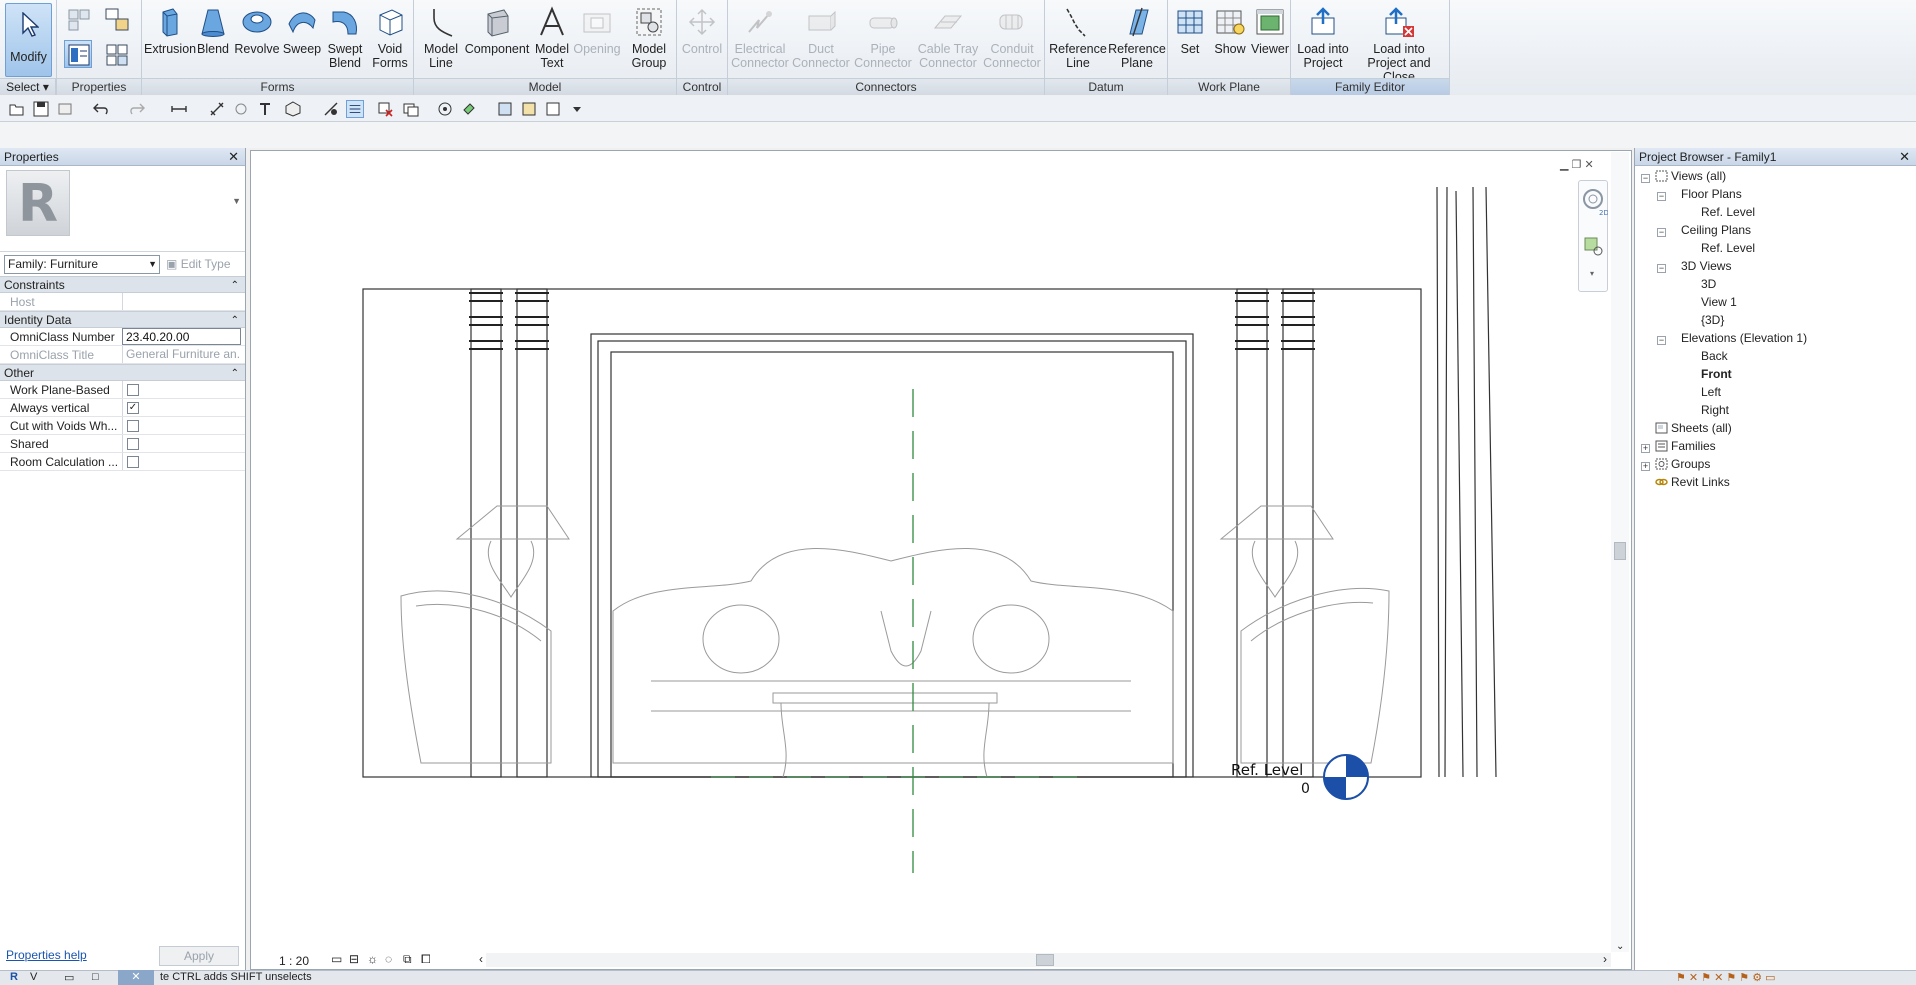 This screenshot has width=1916, height=985. Describe the element at coordinates (137, 109) in the screenshot. I see `redo-icon` at that location.